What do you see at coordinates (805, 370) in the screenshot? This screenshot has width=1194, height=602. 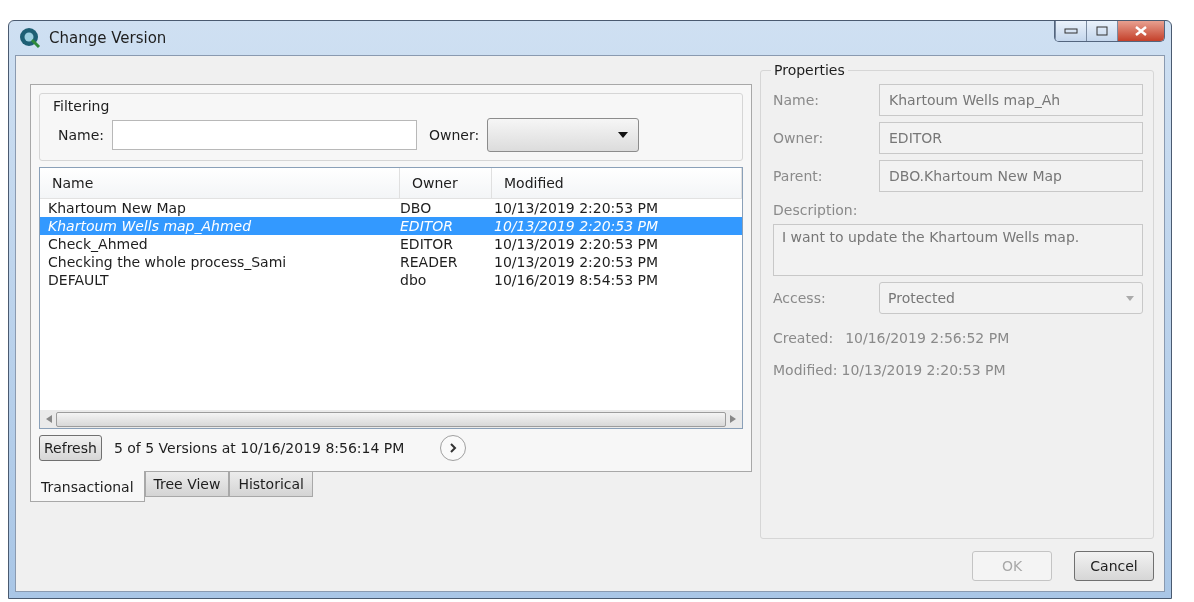 I see `modified-label: Modified:` at bounding box center [805, 370].